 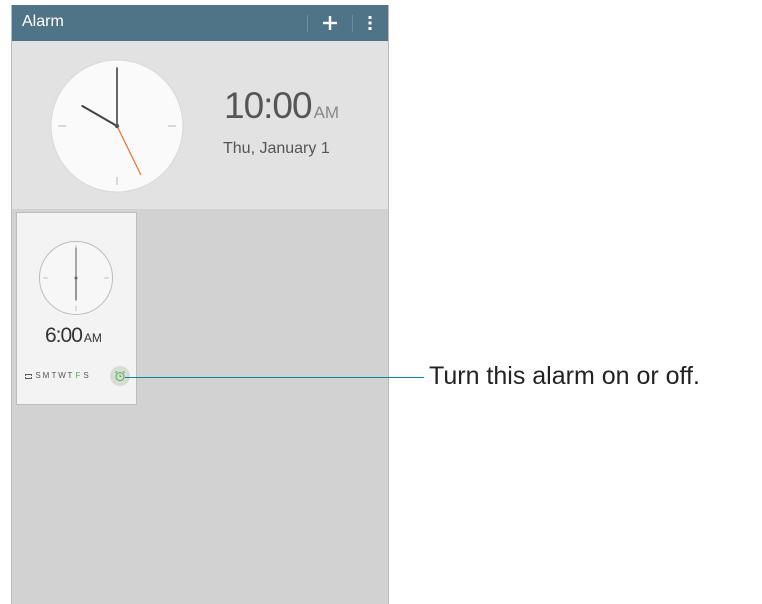 What do you see at coordinates (268, 105) in the screenshot?
I see `current-time-value: 10:00` at bounding box center [268, 105].